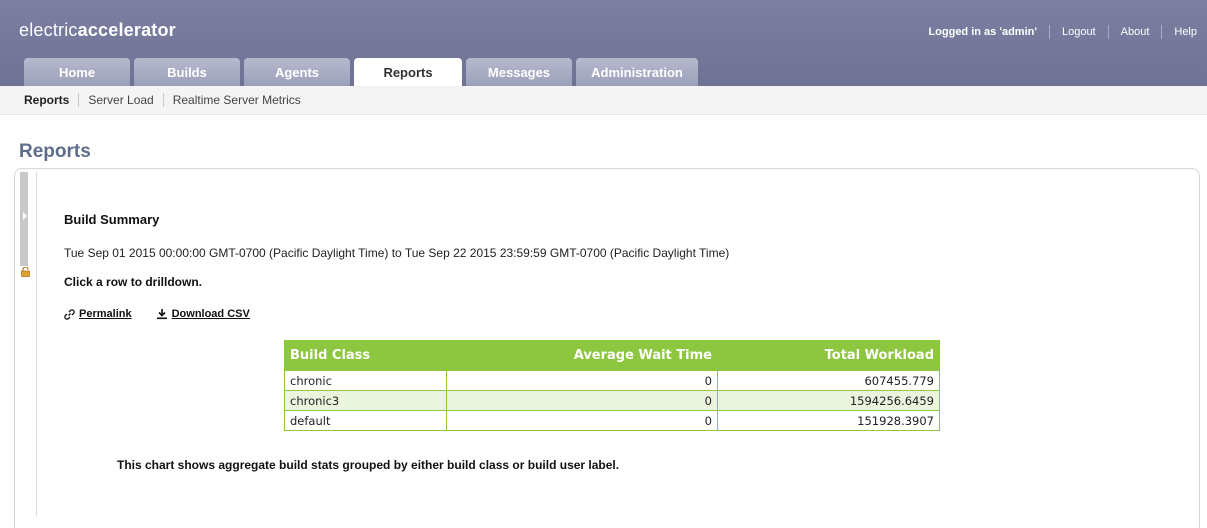 This screenshot has height=528, width=1207. I want to click on app-logo: electricaccelerator, so click(97, 30).